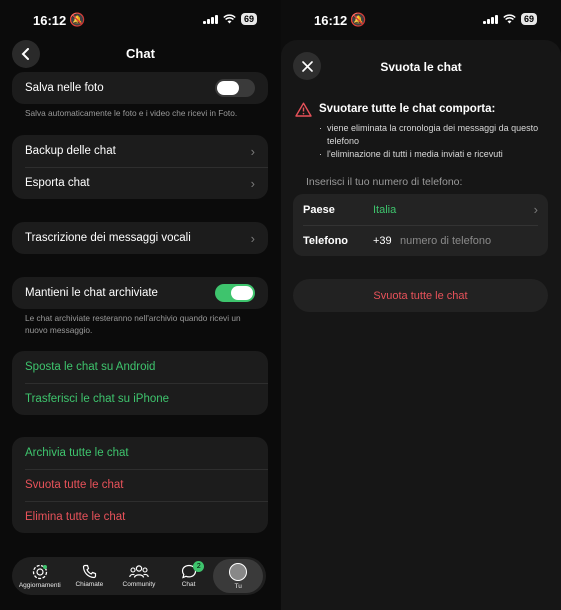 This screenshot has height=610, width=561. What do you see at coordinates (39, 585) in the screenshot?
I see `tab-label: Aggiornamenti` at bounding box center [39, 585].